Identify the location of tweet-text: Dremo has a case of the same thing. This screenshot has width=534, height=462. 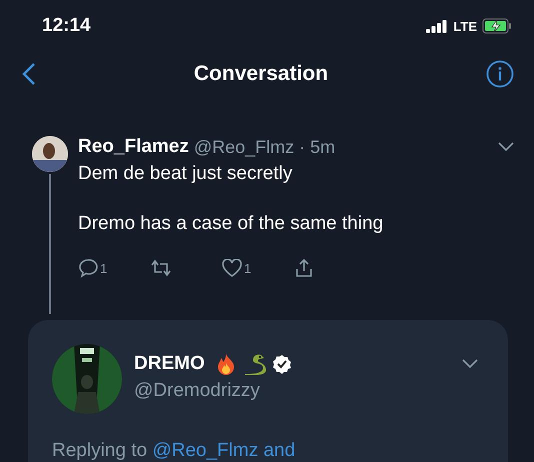
(231, 224).